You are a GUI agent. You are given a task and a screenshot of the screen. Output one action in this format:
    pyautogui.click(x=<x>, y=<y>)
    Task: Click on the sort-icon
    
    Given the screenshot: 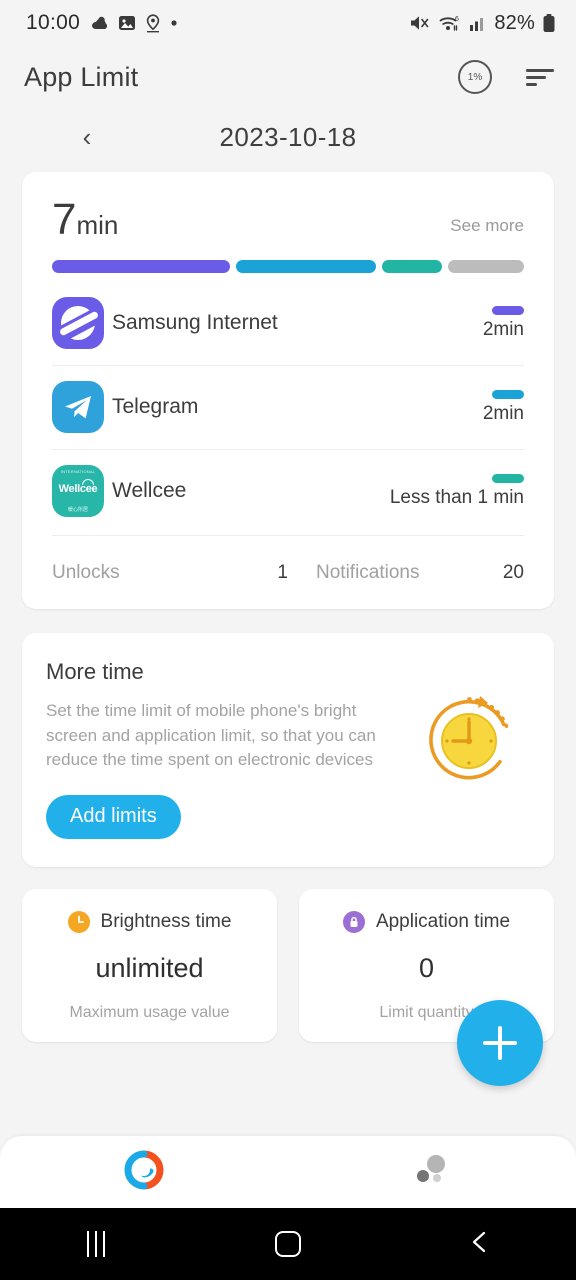 What is the action you would take?
    pyautogui.click(x=540, y=77)
    